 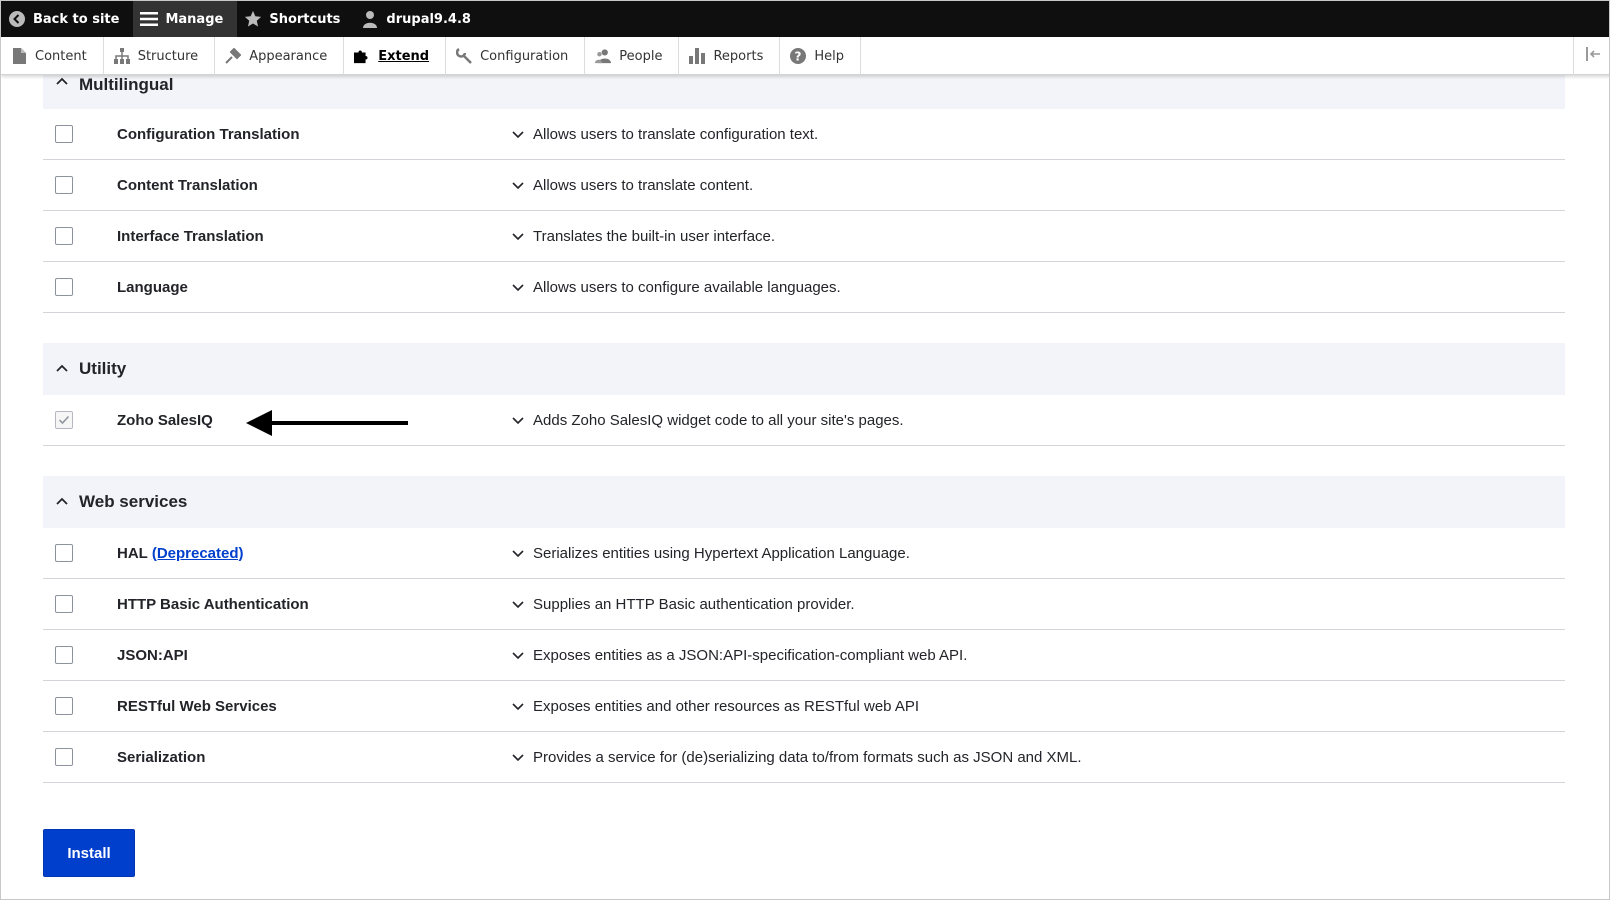 What do you see at coordinates (89, 853) in the screenshot?
I see `install-button: Install` at bounding box center [89, 853].